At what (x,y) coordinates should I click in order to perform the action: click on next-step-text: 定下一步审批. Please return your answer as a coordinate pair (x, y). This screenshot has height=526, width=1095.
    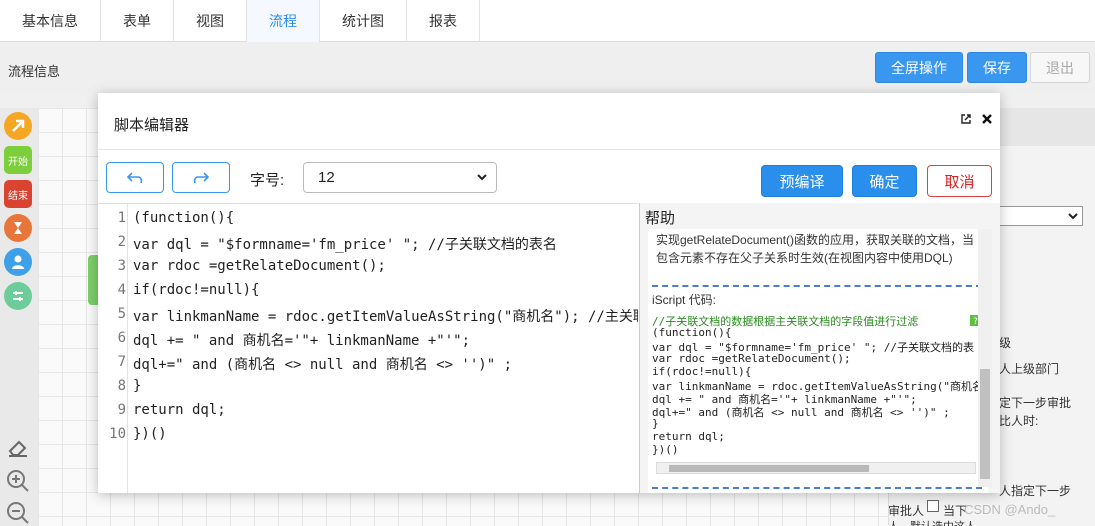
    Looking at the image, I should click on (1035, 403).